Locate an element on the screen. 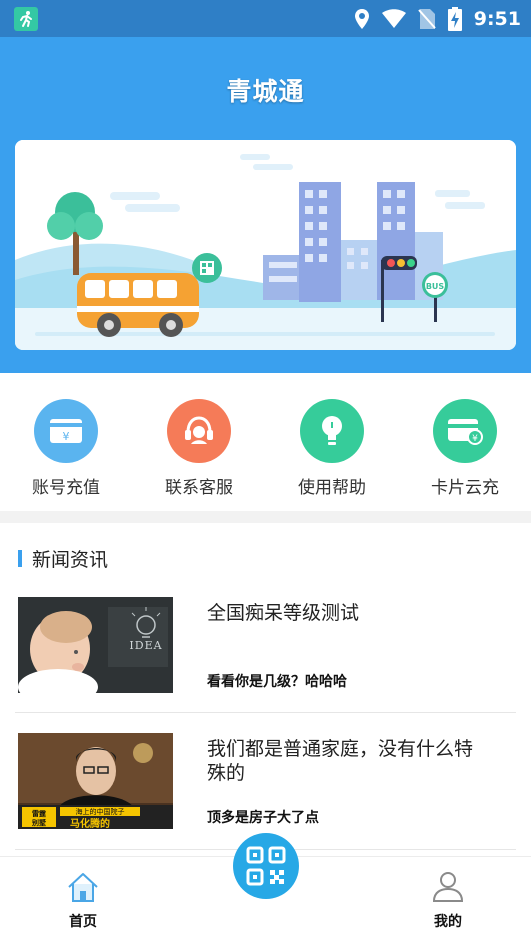  divider is located at coordinates (265, 712).